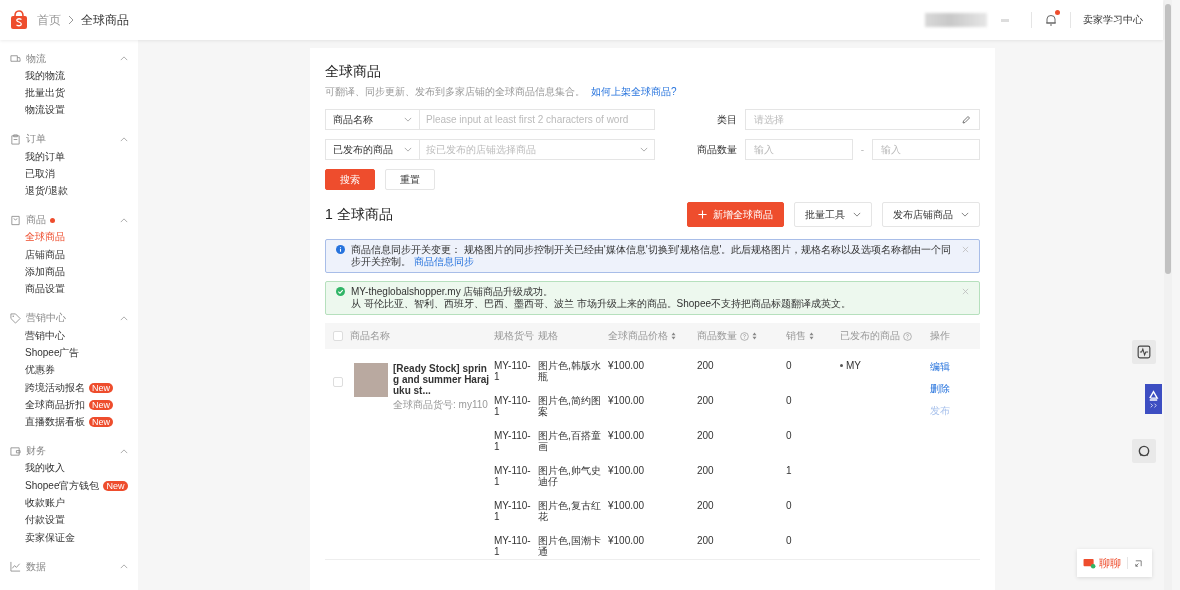 The width and height of the screenshot is (1180, 590). Describe the element at coordinates (15, 451) in the screenshot. I see `wallet-icon` at that location.